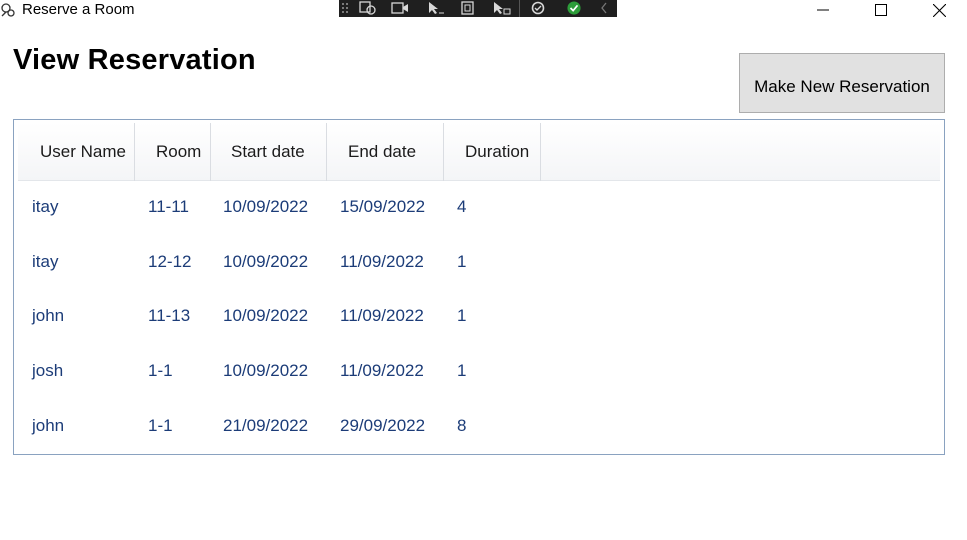 Image resolution: width=967 pixels, height=540 pixels. I want to click on column-header-start-date: Start date, so click(269, 152).